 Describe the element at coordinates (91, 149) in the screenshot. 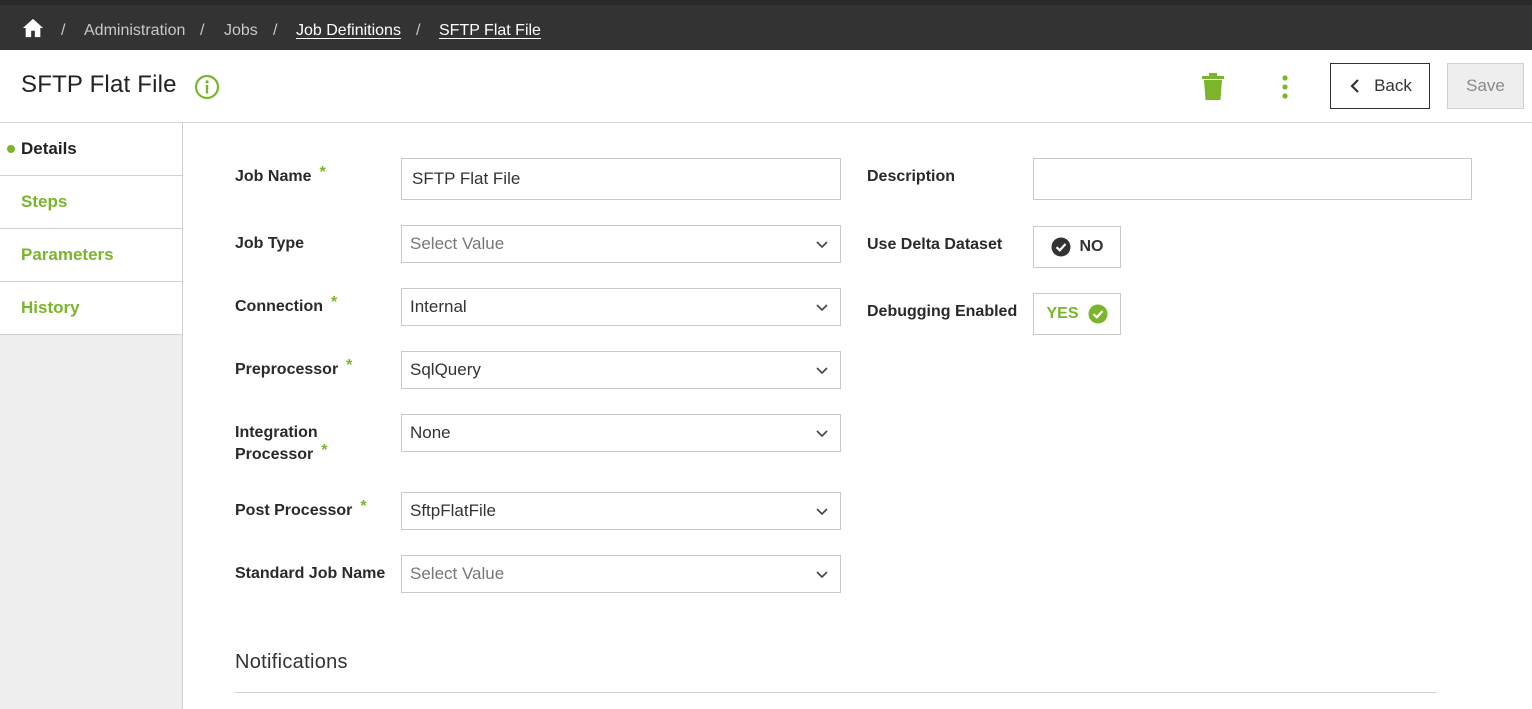

I see `sidebar-item-details: Details` at that location.